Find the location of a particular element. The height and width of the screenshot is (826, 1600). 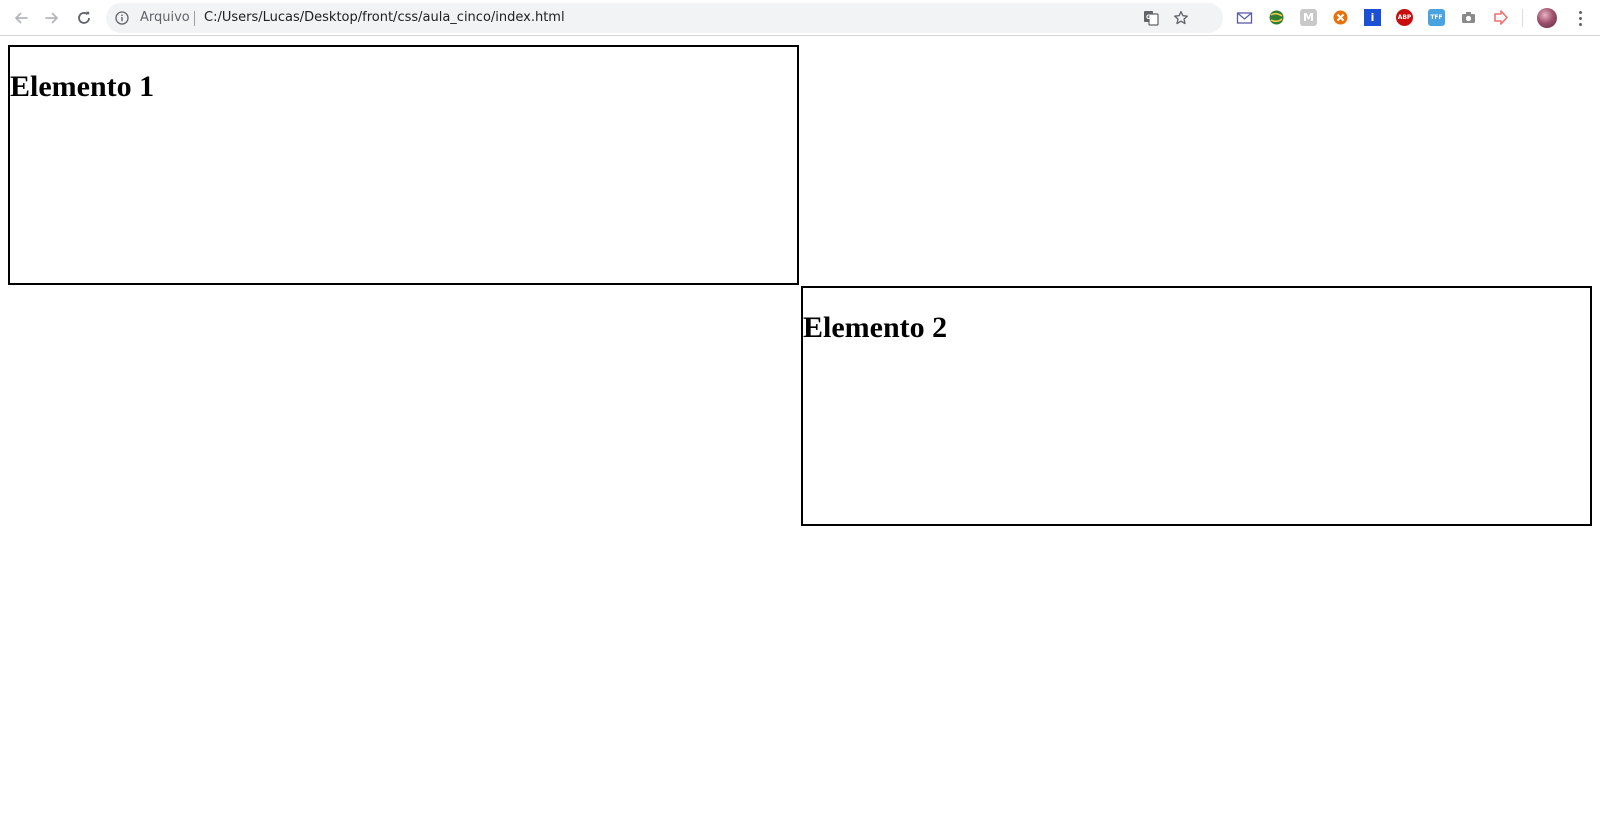

ext-info-label: i is located at coordinates (1372, 17).